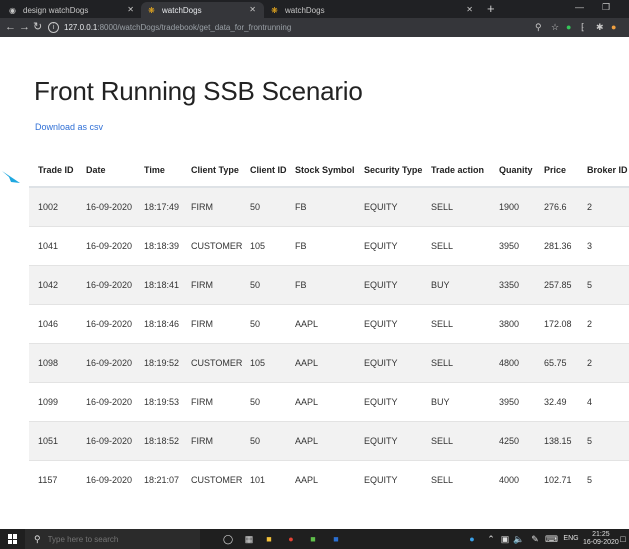  I want to click on table-cell: 1051, so click(53, 441).